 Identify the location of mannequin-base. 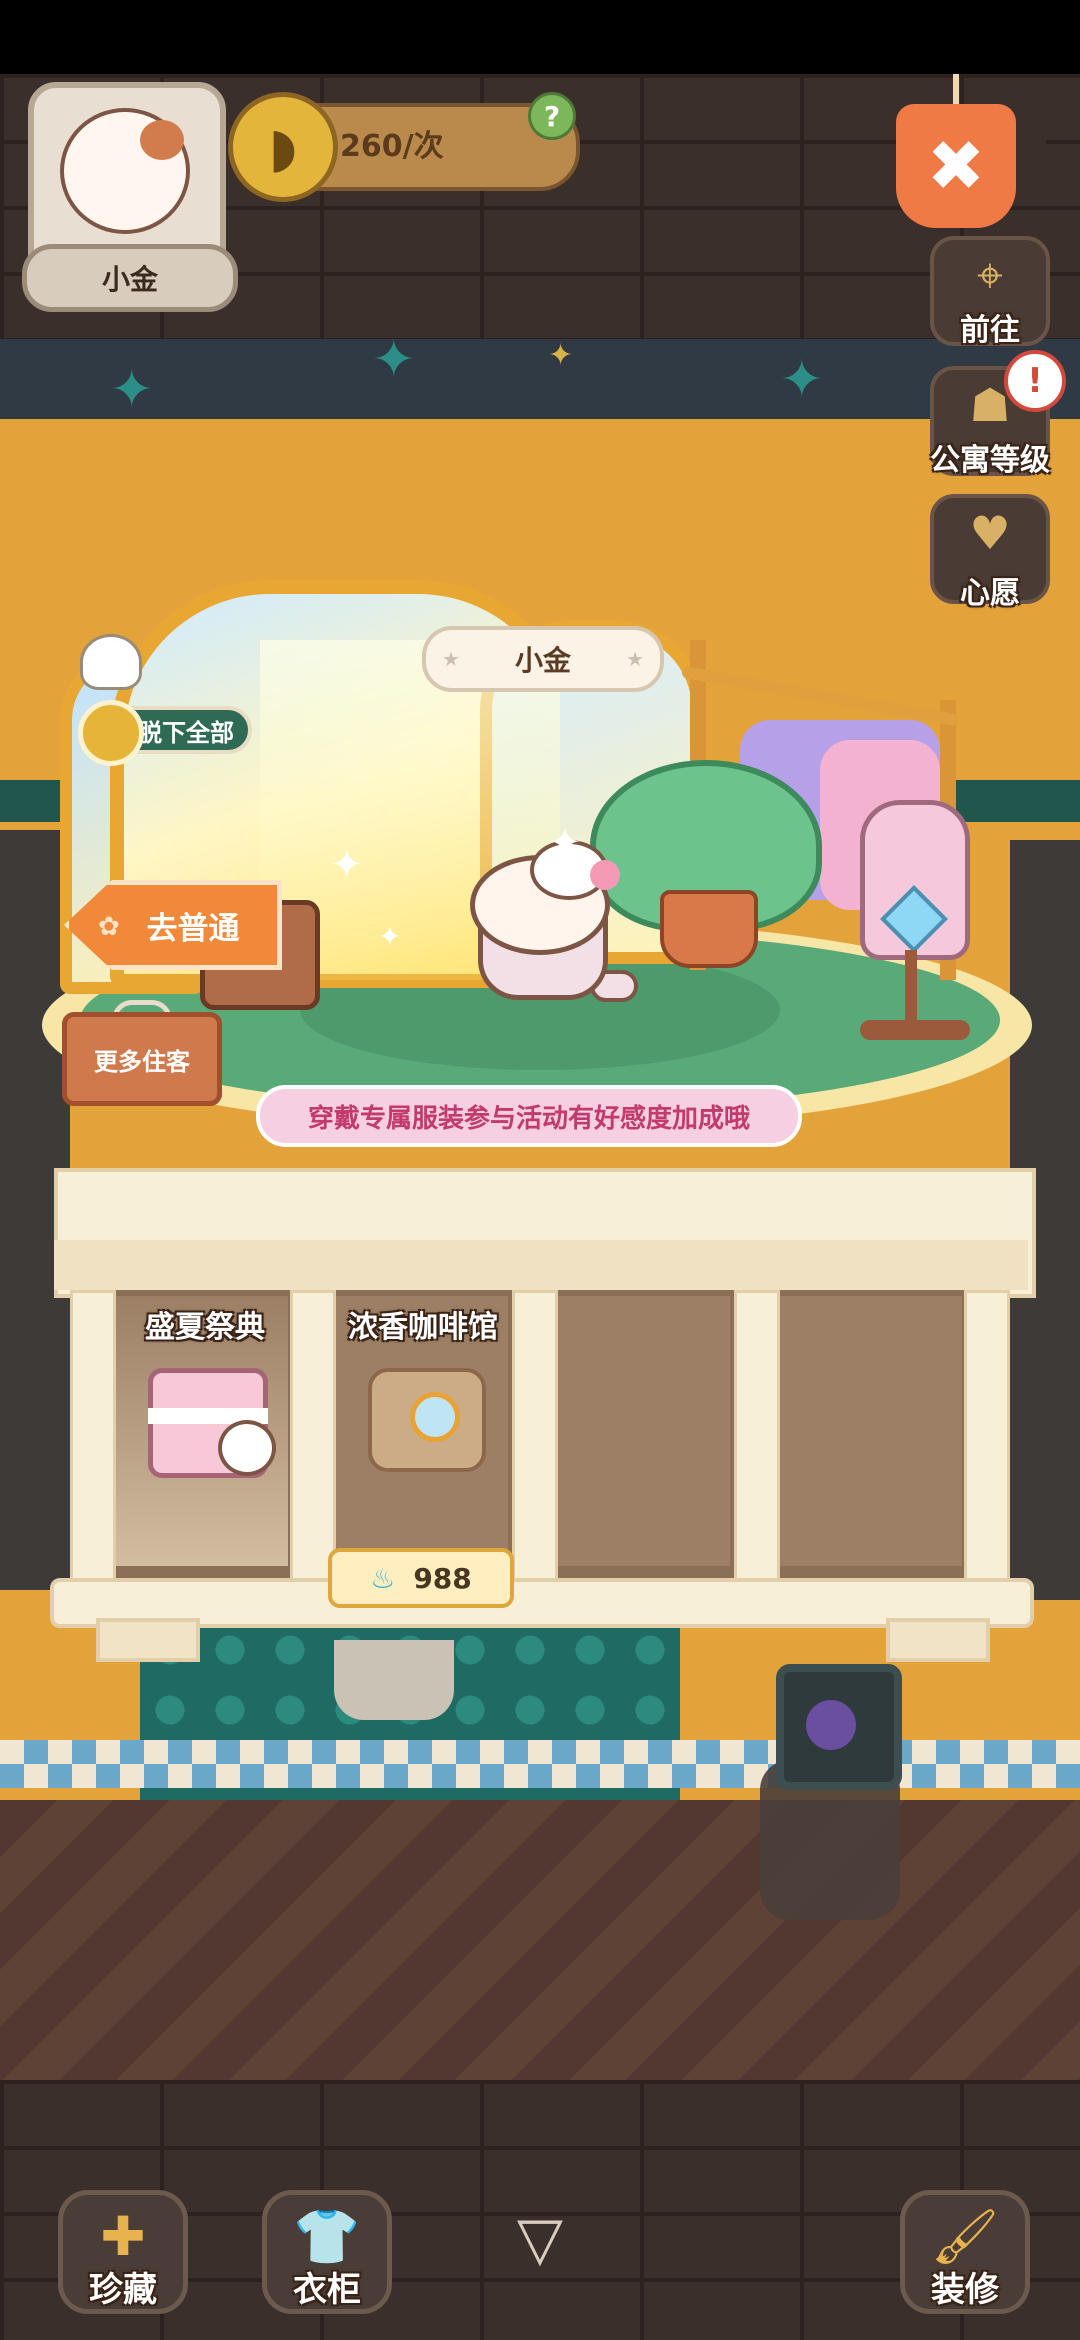
(915, 1030).